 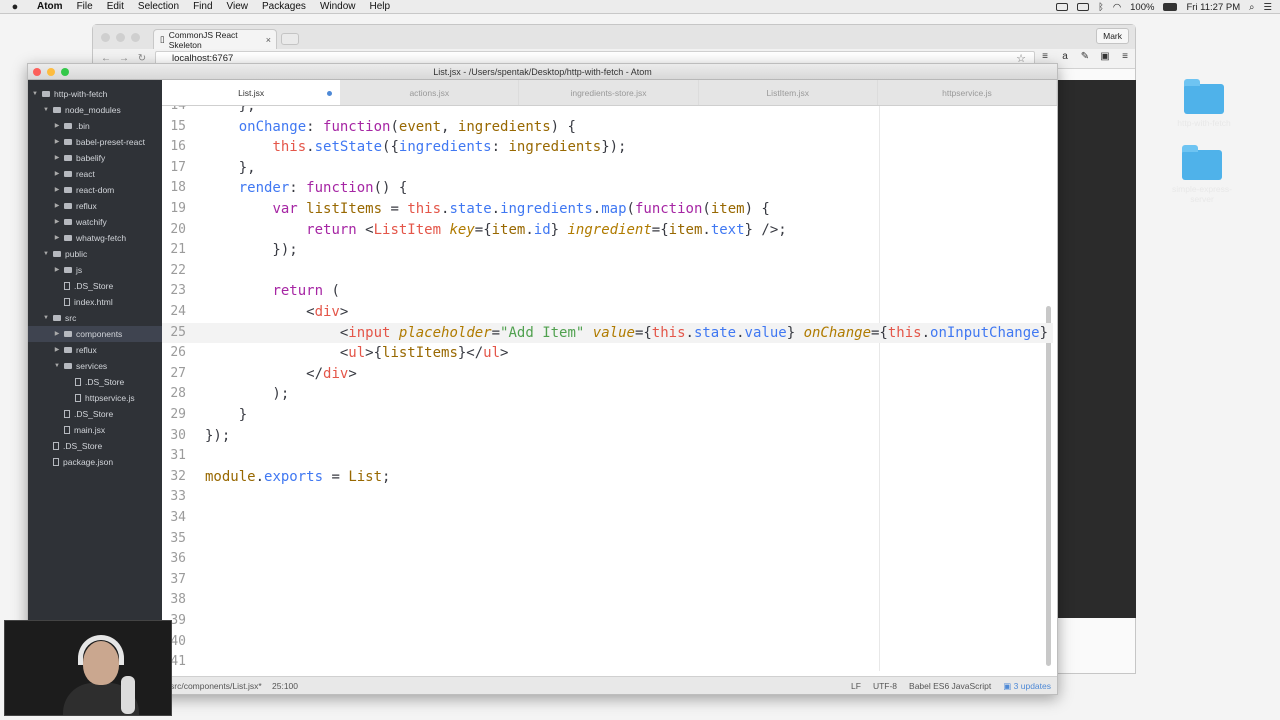 What do you see at coordinates (1085, 57) in the screenshot?
I see `eyedropper-extension-icon: ✎` at bounding box center [1085, 57].